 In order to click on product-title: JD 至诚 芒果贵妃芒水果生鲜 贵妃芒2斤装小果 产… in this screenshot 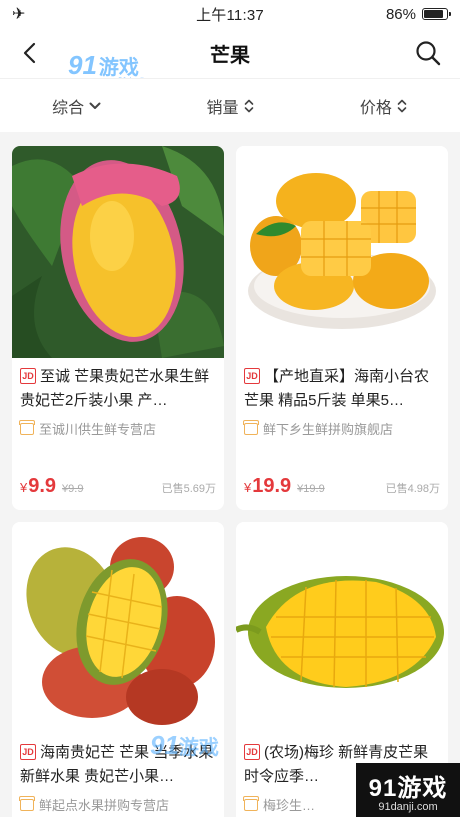, I will do `click(118, 387)`.